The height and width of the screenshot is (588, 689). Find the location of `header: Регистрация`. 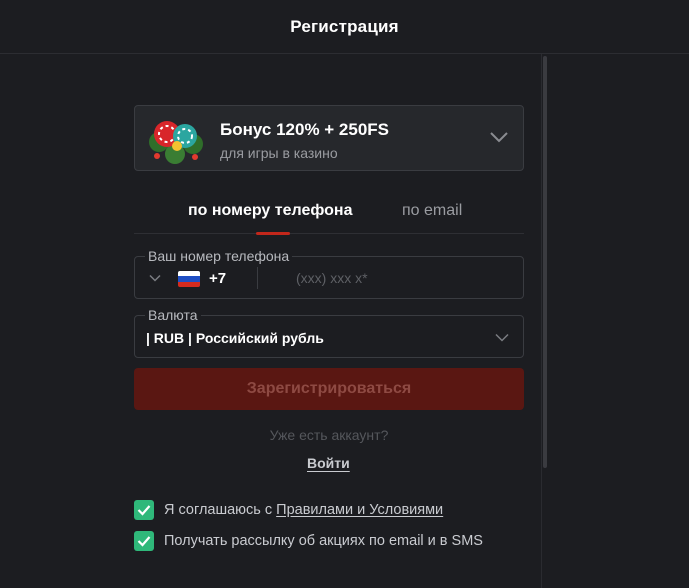

header: Регистрация is located at coordinates (344, 27).